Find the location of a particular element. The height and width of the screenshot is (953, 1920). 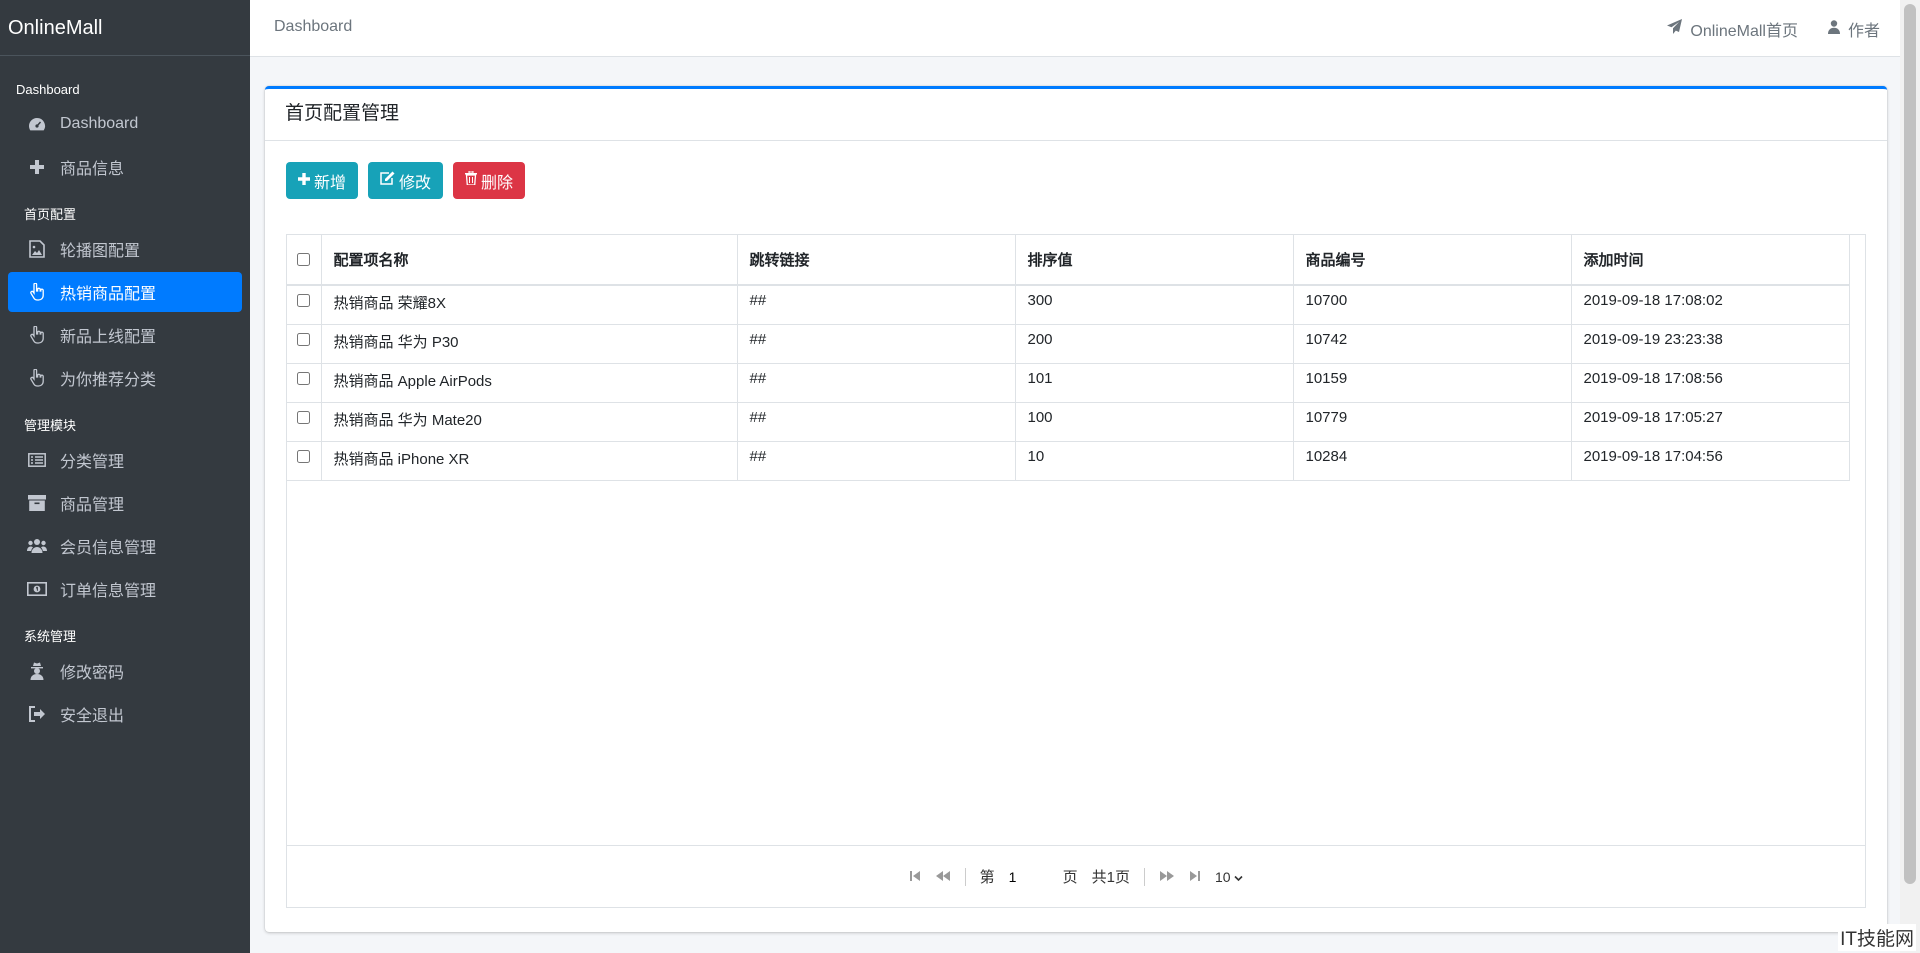

trash-icon is located at coordinates (471, 180).